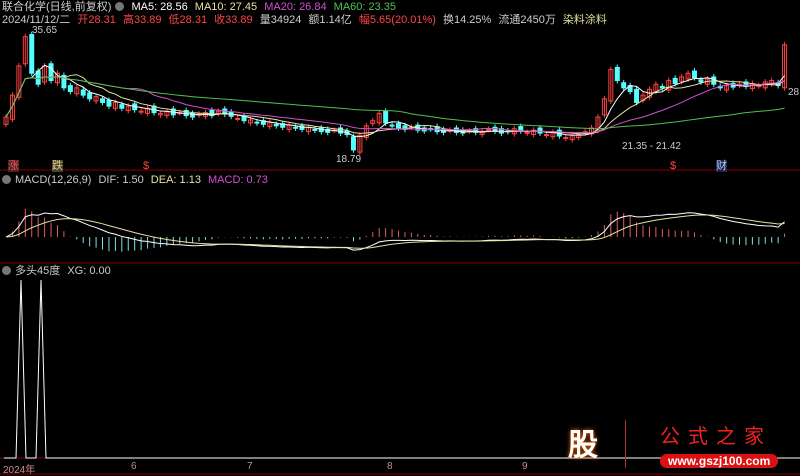 Image resolution: width=800 pixels, height=476 pixels. What do you see at coordinates (238, 180) in the screenshot?
I see `macd-value: MACD: 0.73` at bounding box center [238, 180].